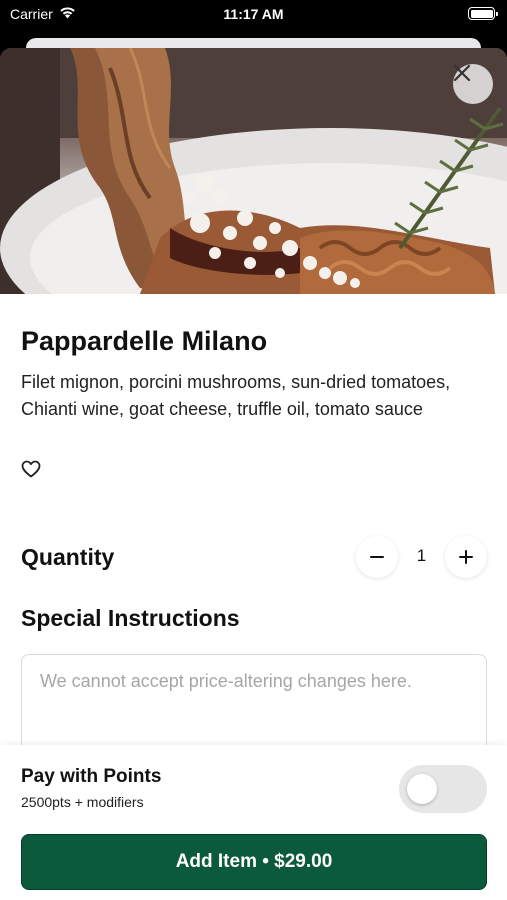  I want to click on quantity-value: 1, so click(421, 555).